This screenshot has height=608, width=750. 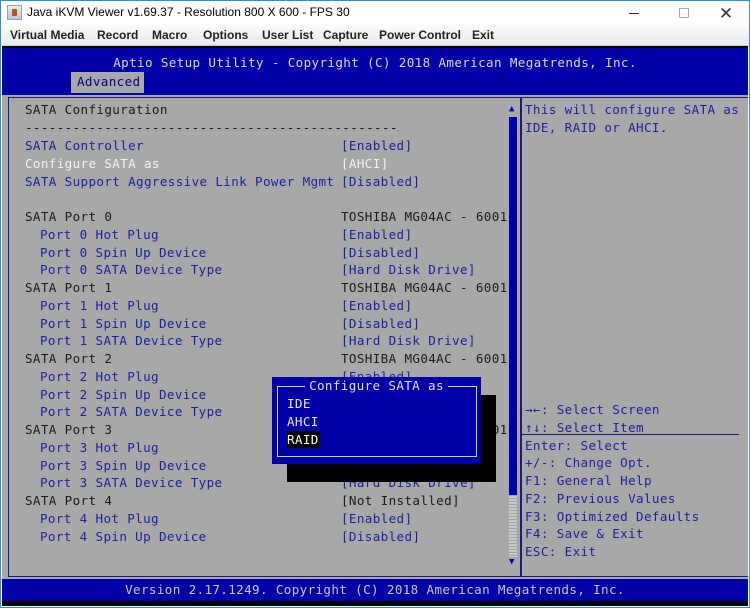 What do you see at coordinates (99, 306) in the screenshot?
I see `setting-label: Port 1 Hot Plug` at bounding box center [99, 306].